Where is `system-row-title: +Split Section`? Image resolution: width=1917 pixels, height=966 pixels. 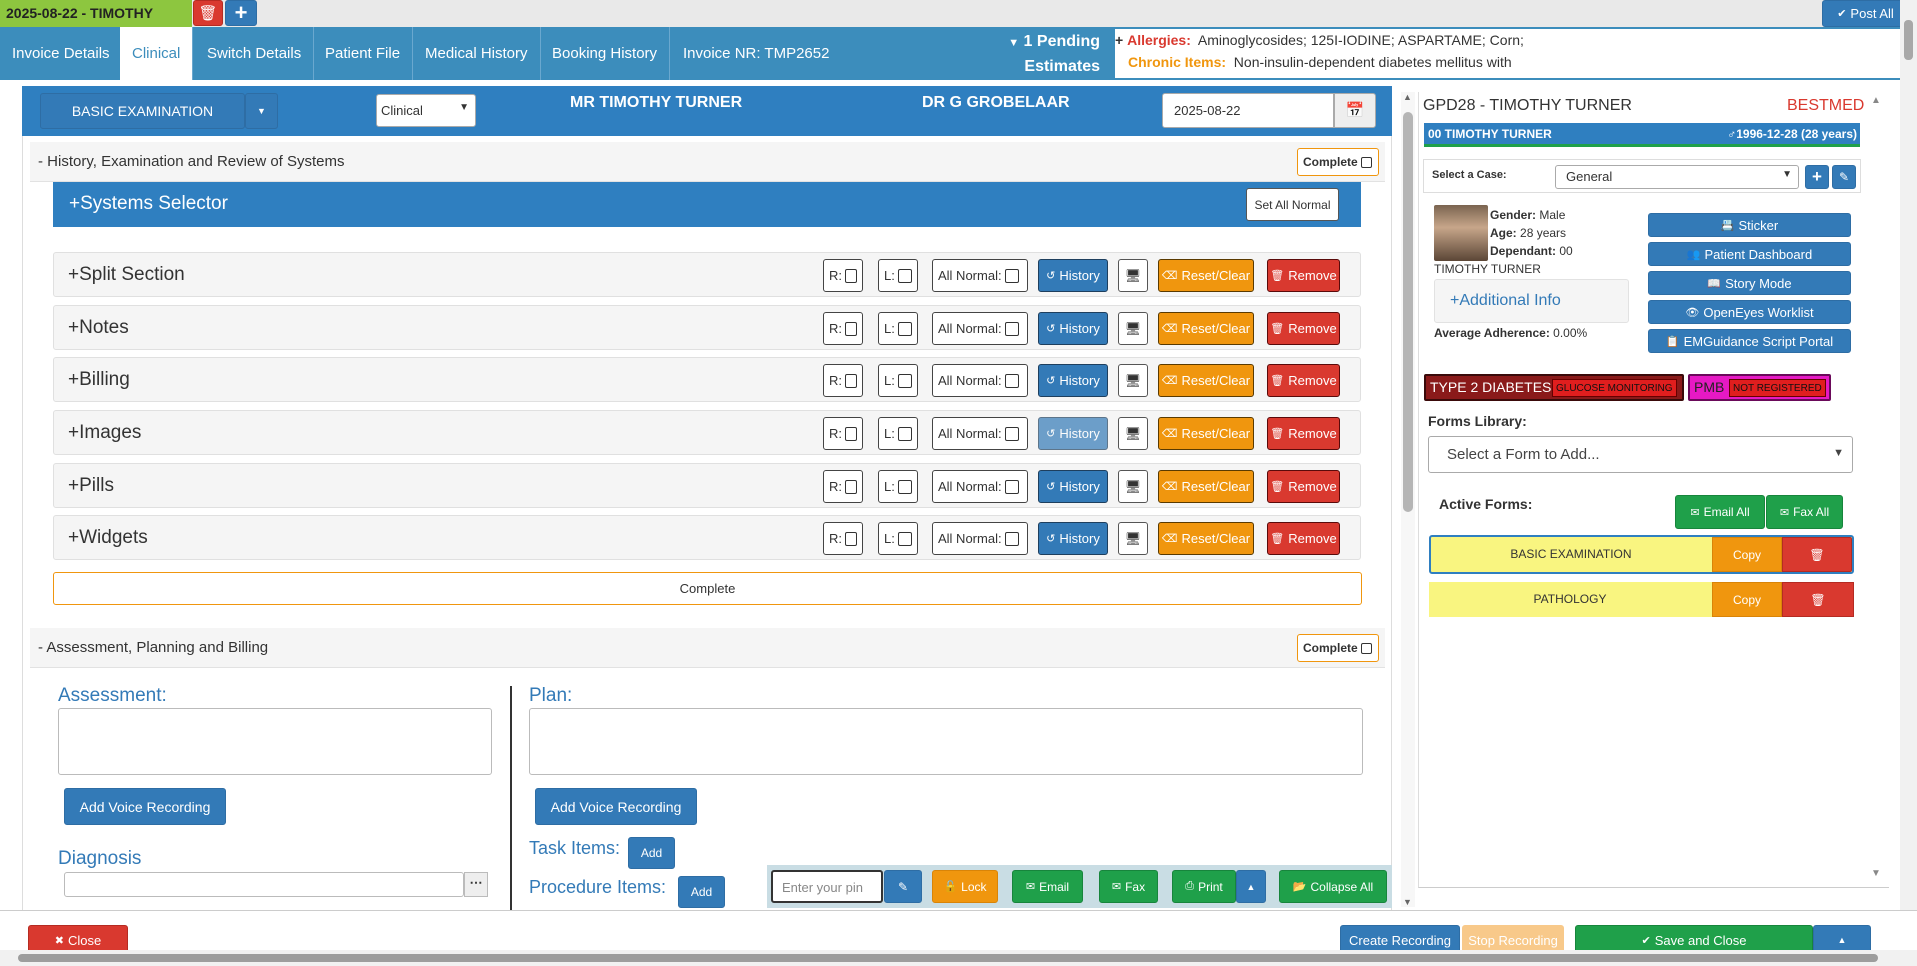 system-row-title: +Split Section is located at coordinates (126, 274).